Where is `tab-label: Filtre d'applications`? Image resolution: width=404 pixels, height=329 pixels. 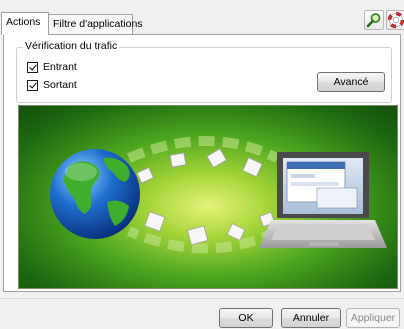 tab-label: Filtre d'applications is located at coordinates (98, 24).